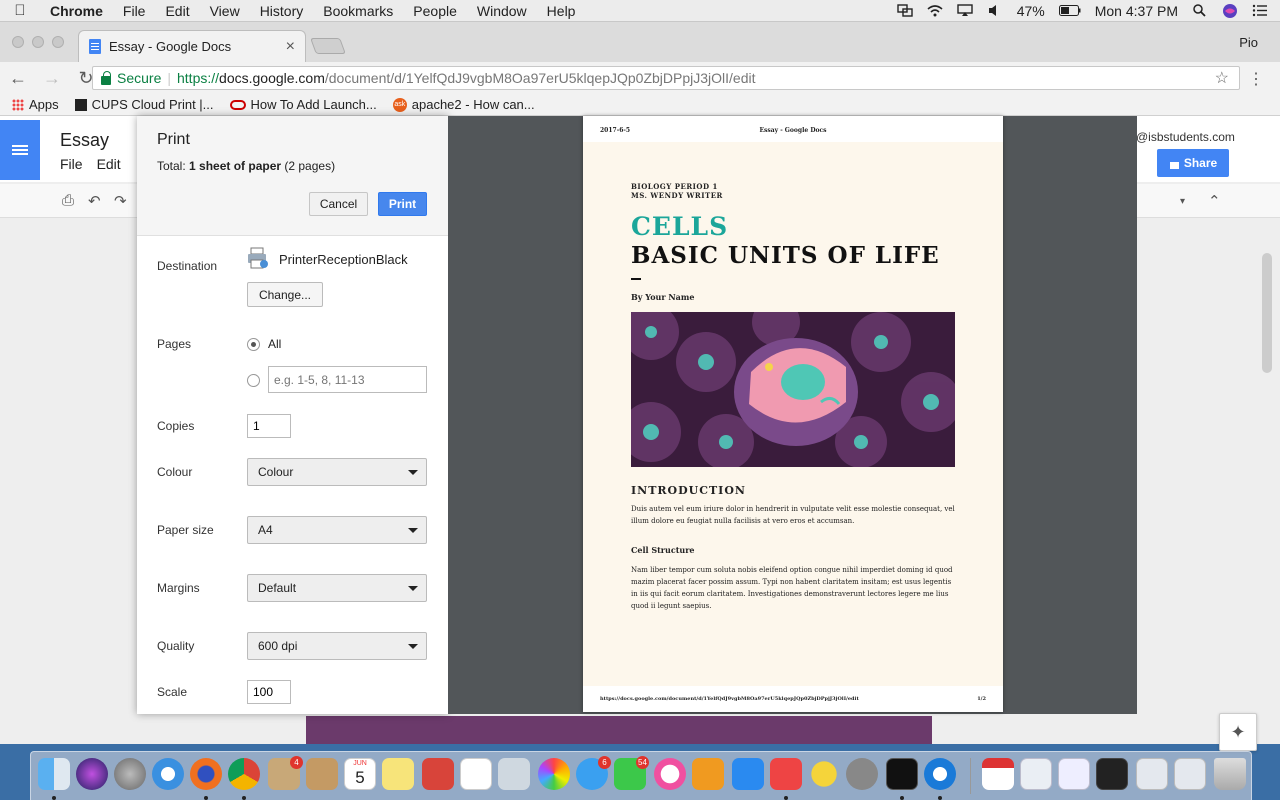  I want to click on tab-close-icon: ×, so click(290, 47).